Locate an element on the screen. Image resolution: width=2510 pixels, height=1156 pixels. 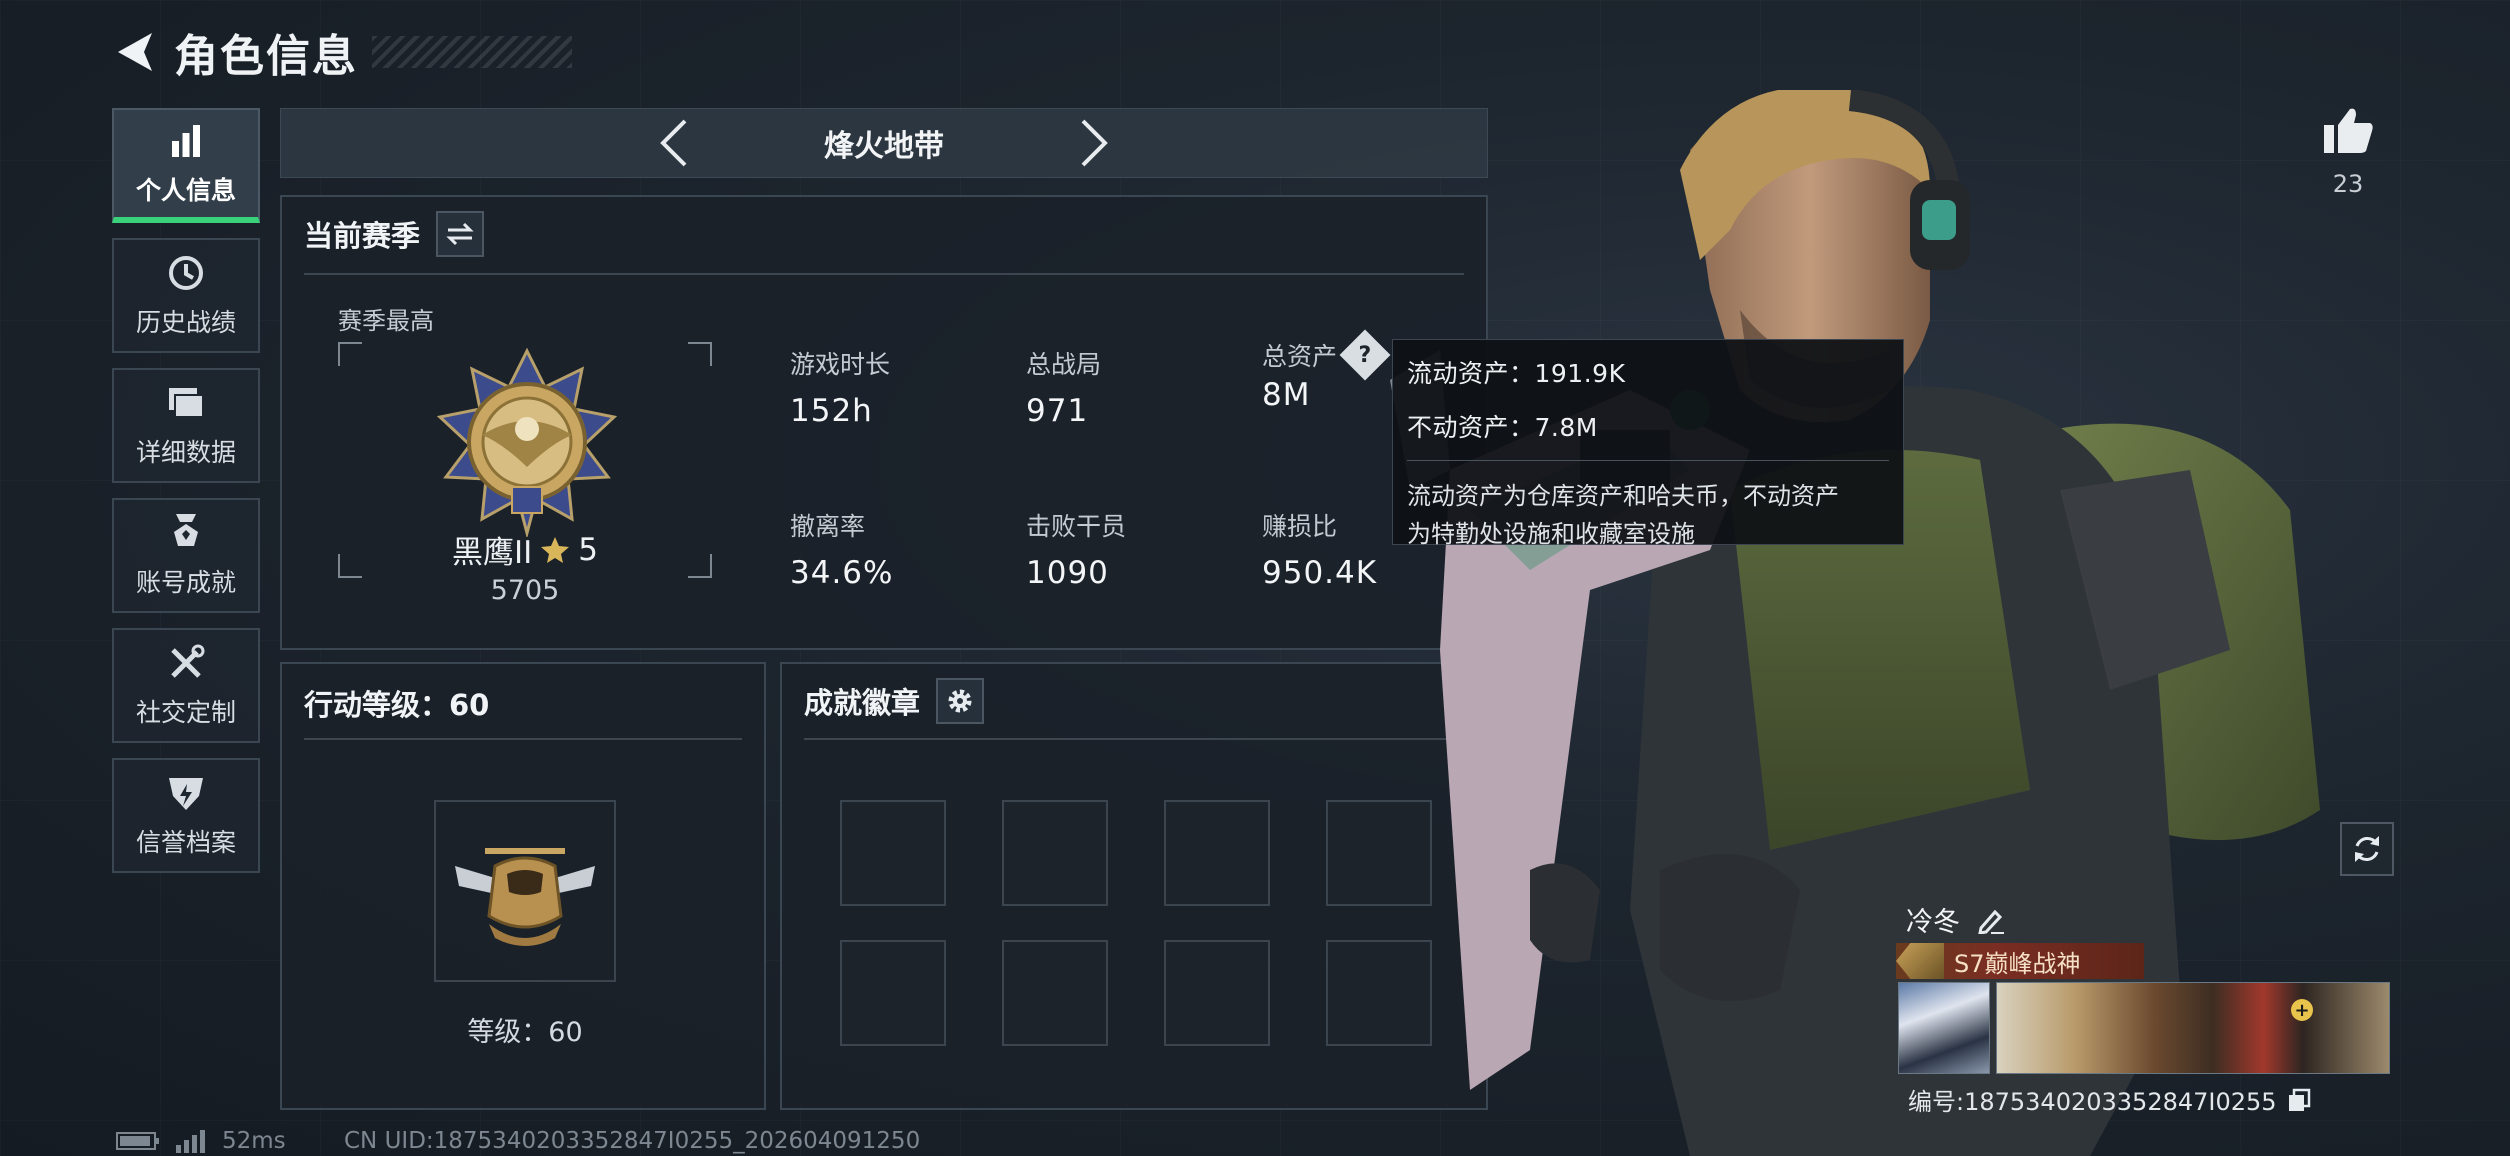
player-banner: + is located at coordinates (2193, 1028).